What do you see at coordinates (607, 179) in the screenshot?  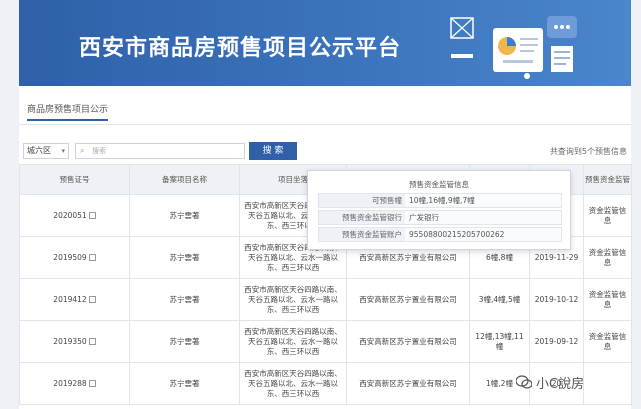 I see `column-header: 预售资金监管` at bounding box center [607, 179].